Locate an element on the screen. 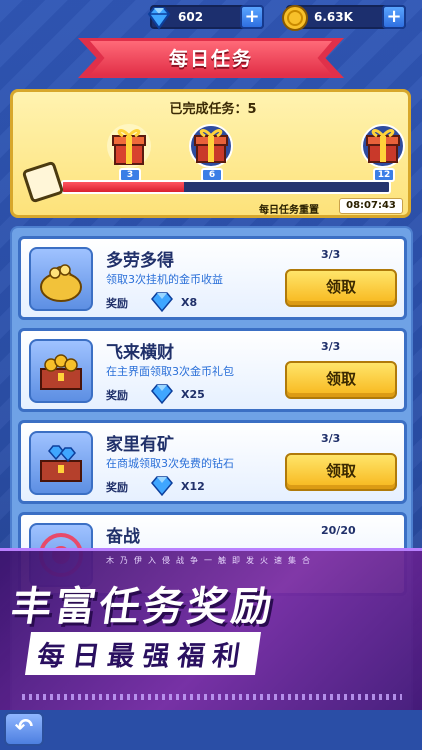  bottom-bar is located at coordinates (211, 730).